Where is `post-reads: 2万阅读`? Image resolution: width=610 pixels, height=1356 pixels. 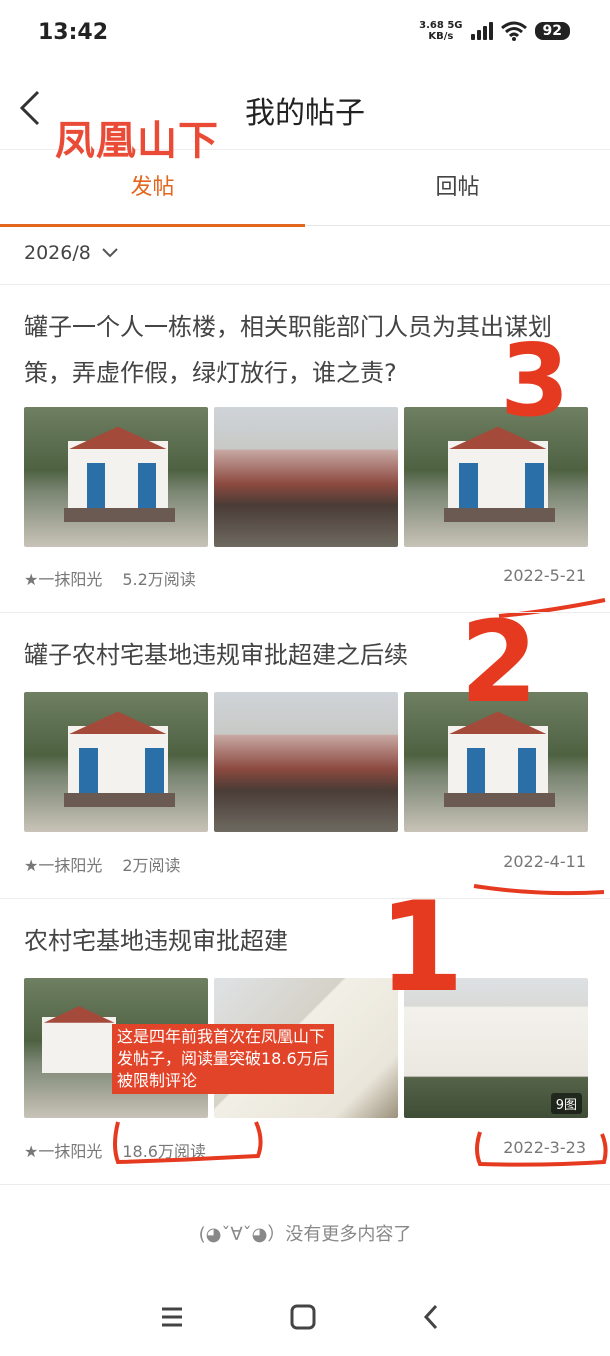
post-reads: 2万阅读 is located at coordinates (151, 865).